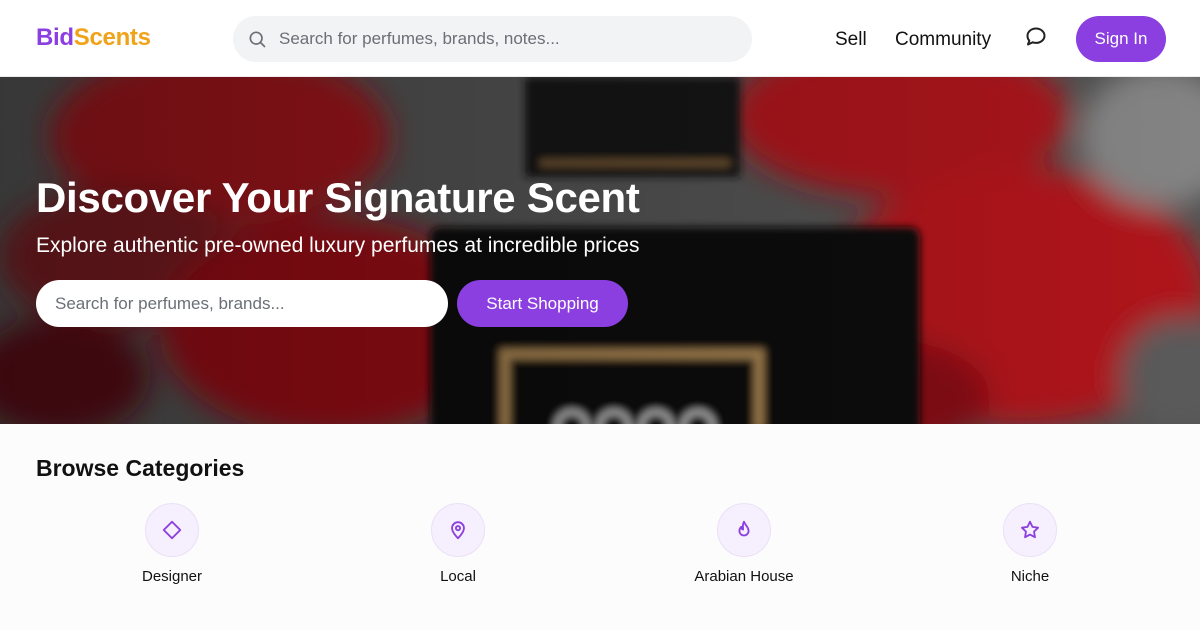 Image resolution: width=1200 pixels, height=630 pixels. What do you see at coordinates (458, 576) in the screenshot?
I see `category-label: Local` at bounding box center [458, 576].